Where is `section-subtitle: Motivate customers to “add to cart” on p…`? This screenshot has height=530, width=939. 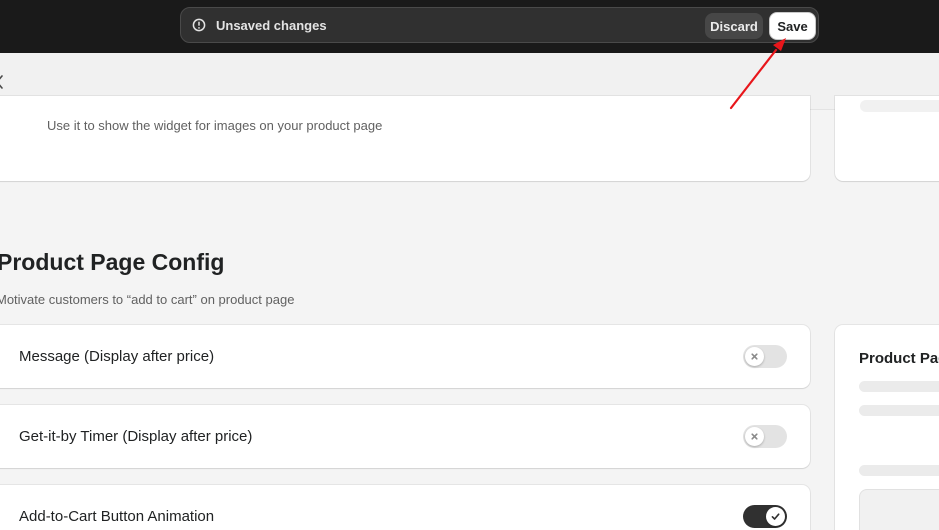 section-subtitle: Motivate customers to “add to cart” on p… is located at coordinates (147, 299).